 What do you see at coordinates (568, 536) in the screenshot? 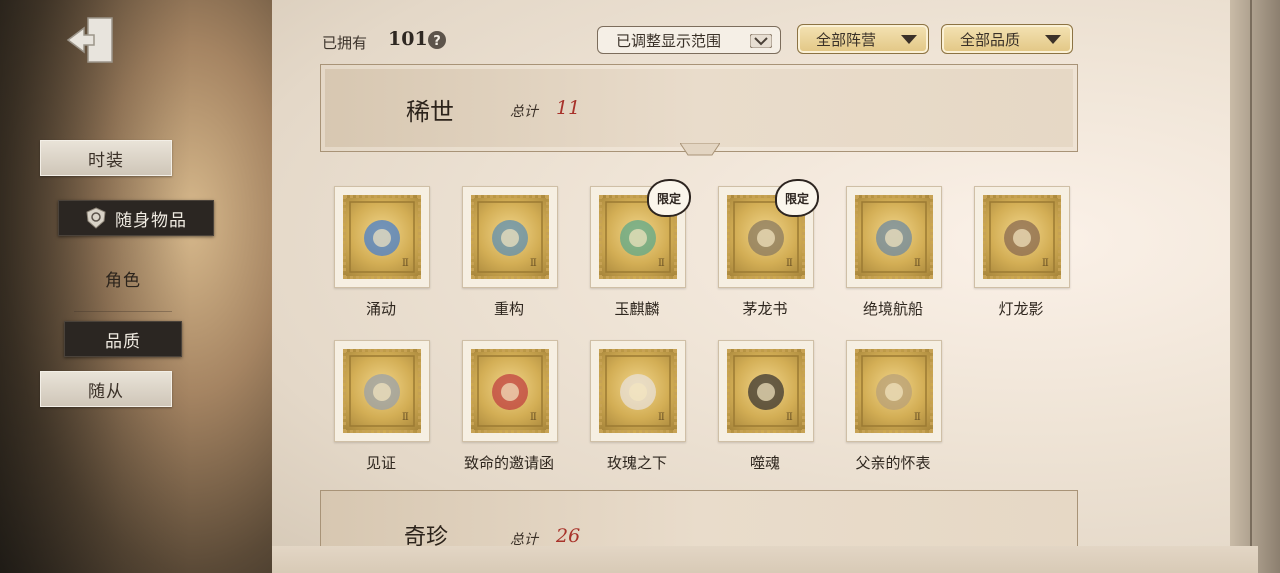
I see `section-total-value: 26` at bounding box center [568, 536].